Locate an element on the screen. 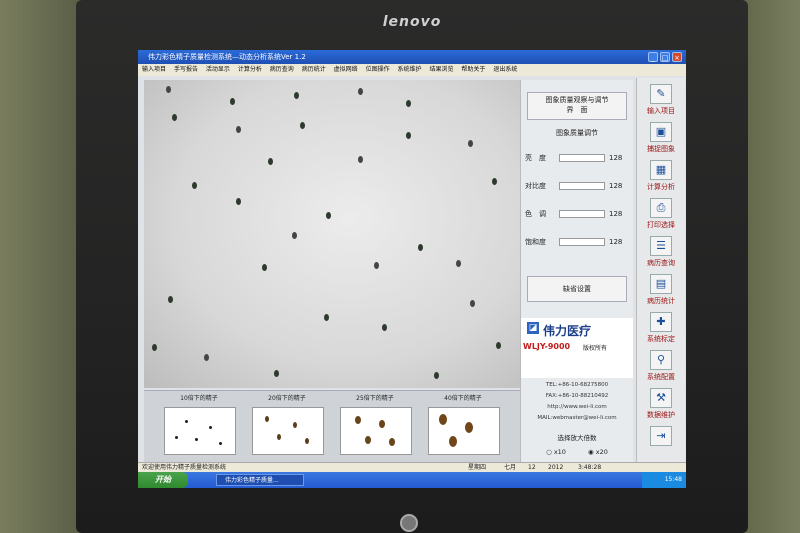 The height and width of the screenshot is (533, 800). thumbnail-25x: 25倍下的精子 is located at coordinates (375, 426).